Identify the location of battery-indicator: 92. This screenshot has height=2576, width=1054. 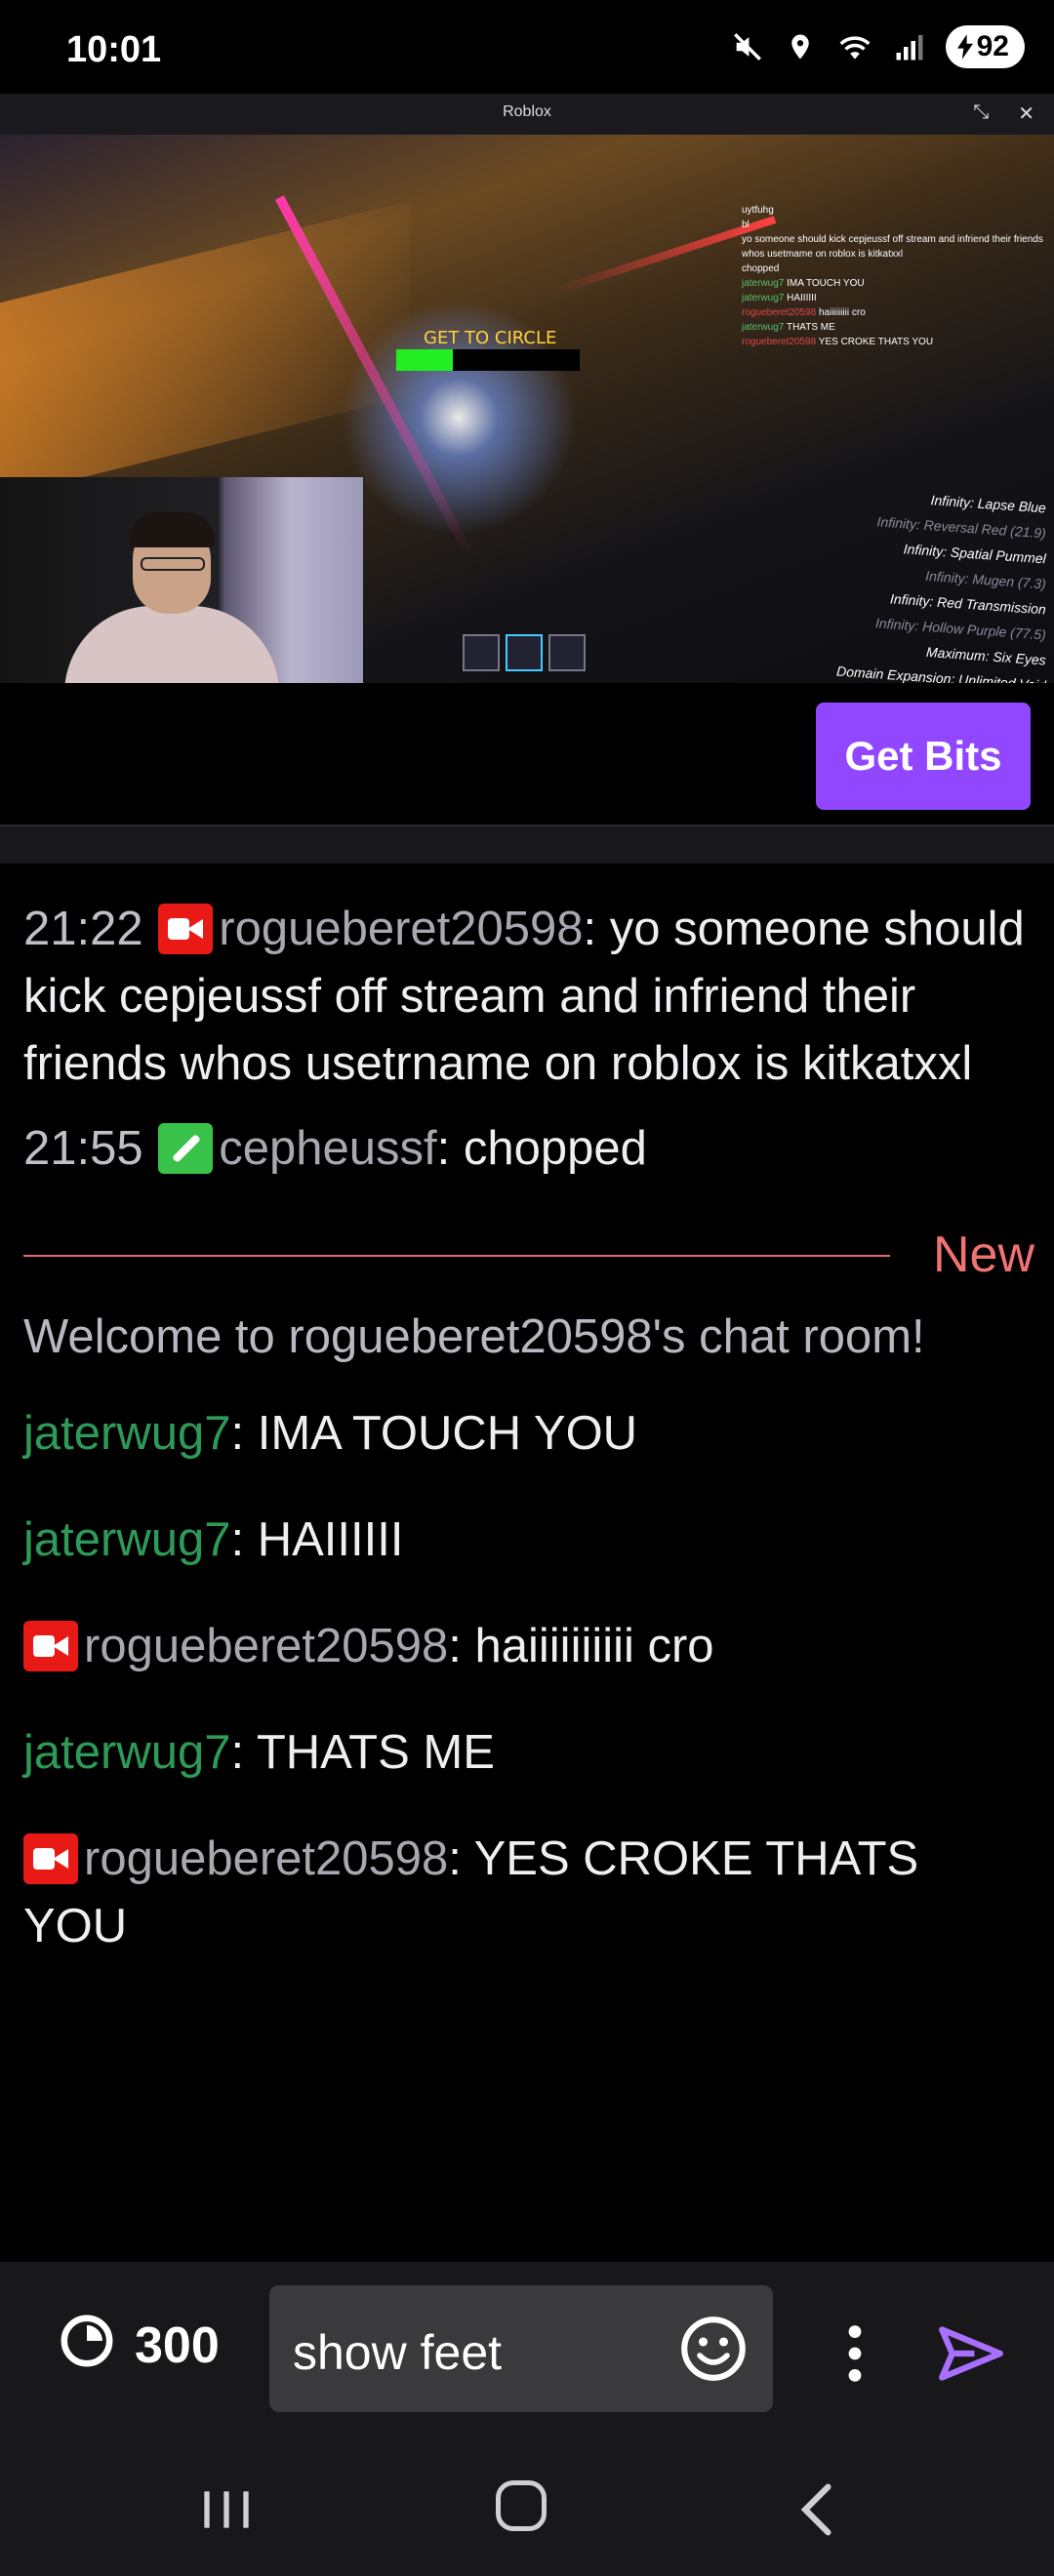
(985, 46).